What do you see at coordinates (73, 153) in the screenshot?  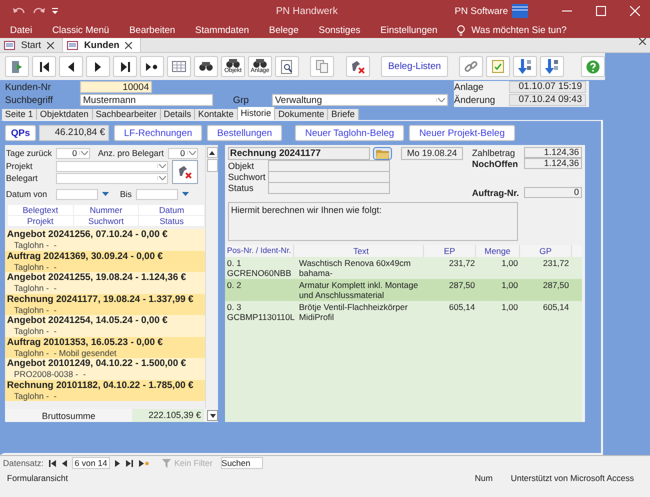 I see `days-back-dropdown: 0` at bounding box center [73, 153].